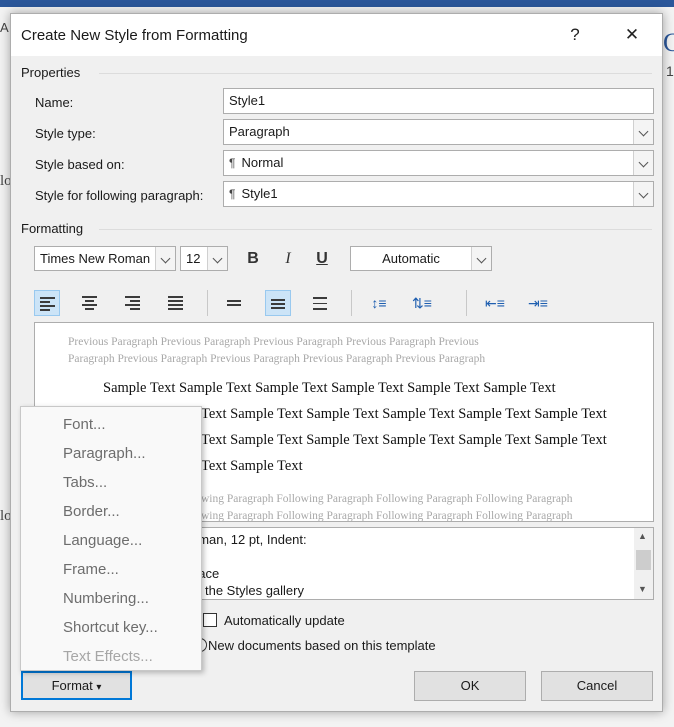 The image size is (674, 727). I want to click on align-center-button, so click(90, 303).